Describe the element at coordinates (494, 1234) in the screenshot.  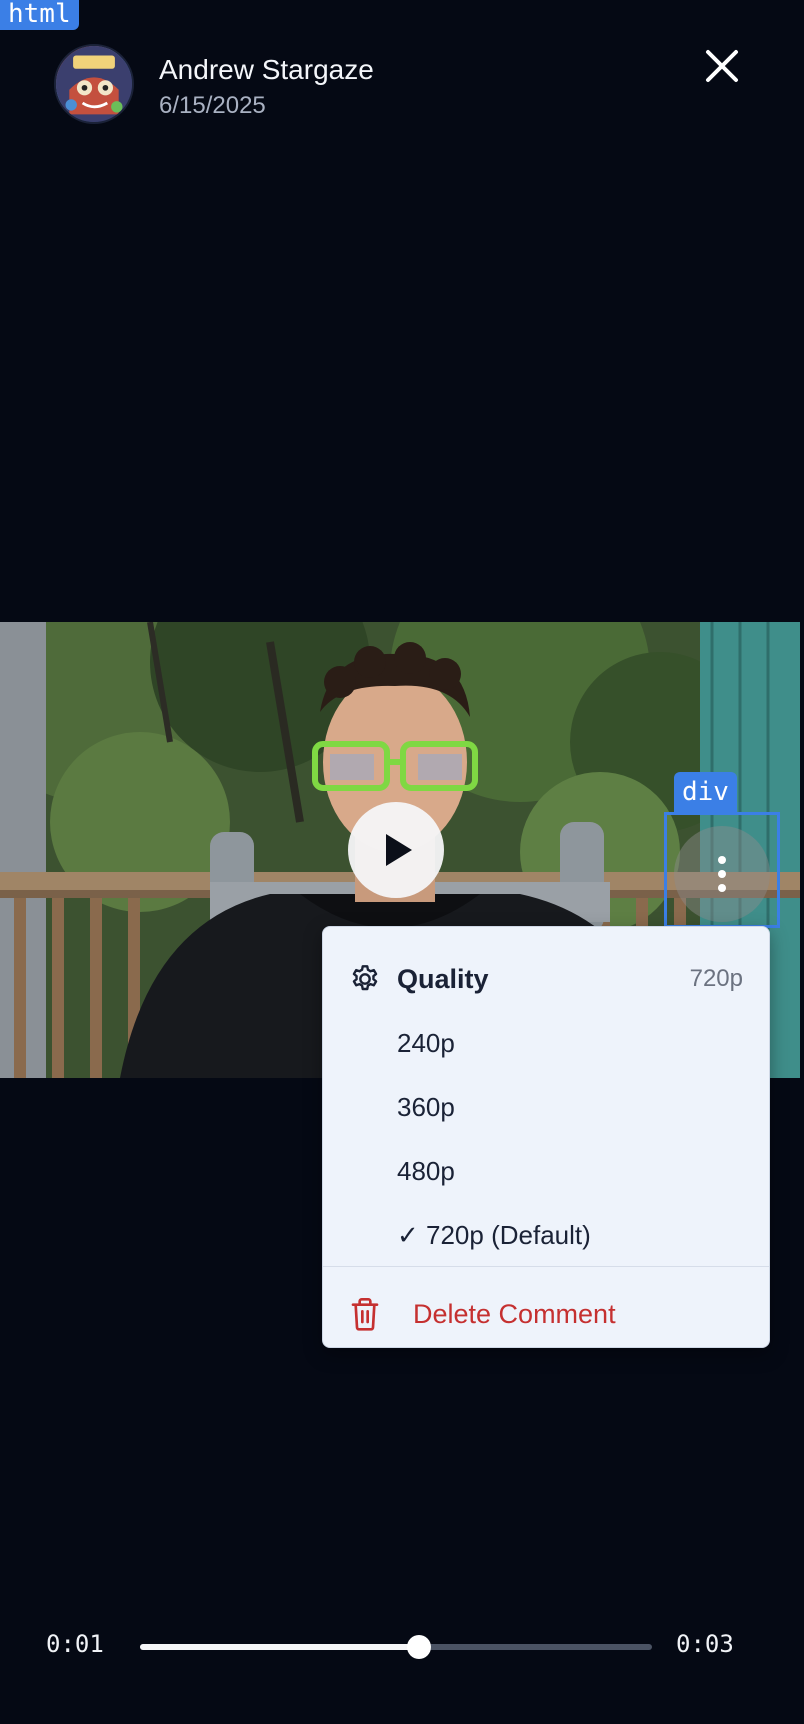
I see `quality-option-label: ✓ 720p (Default)` at that location.